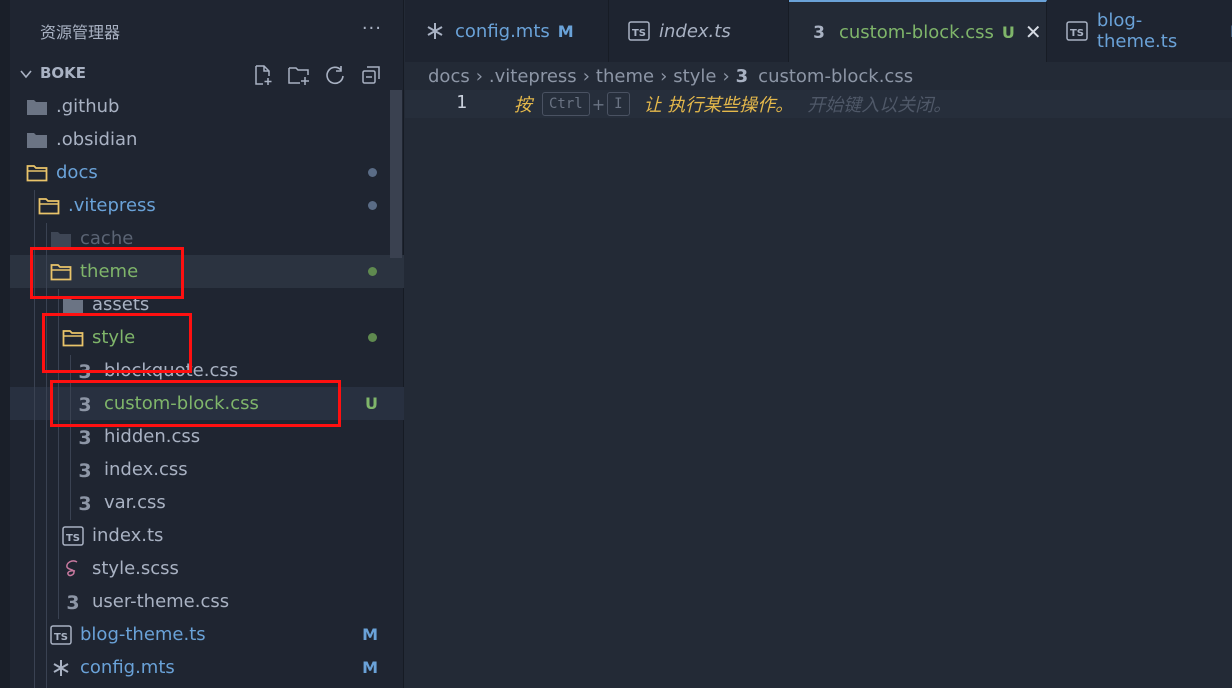  What do you see at coordinates (73, 569) in the screenshot?
I see `sass-icon` at bounding box center [73, 569].